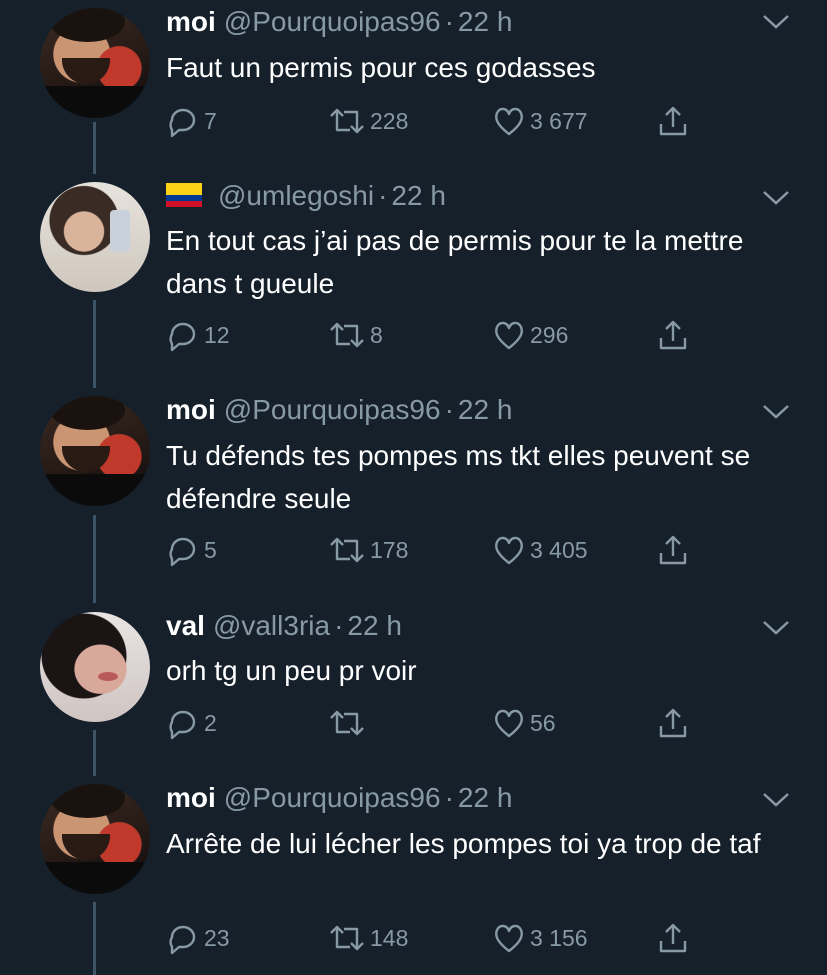 This screenshot has height=975, width=827. I want to click on reply-button: 2, so click(191, 723).